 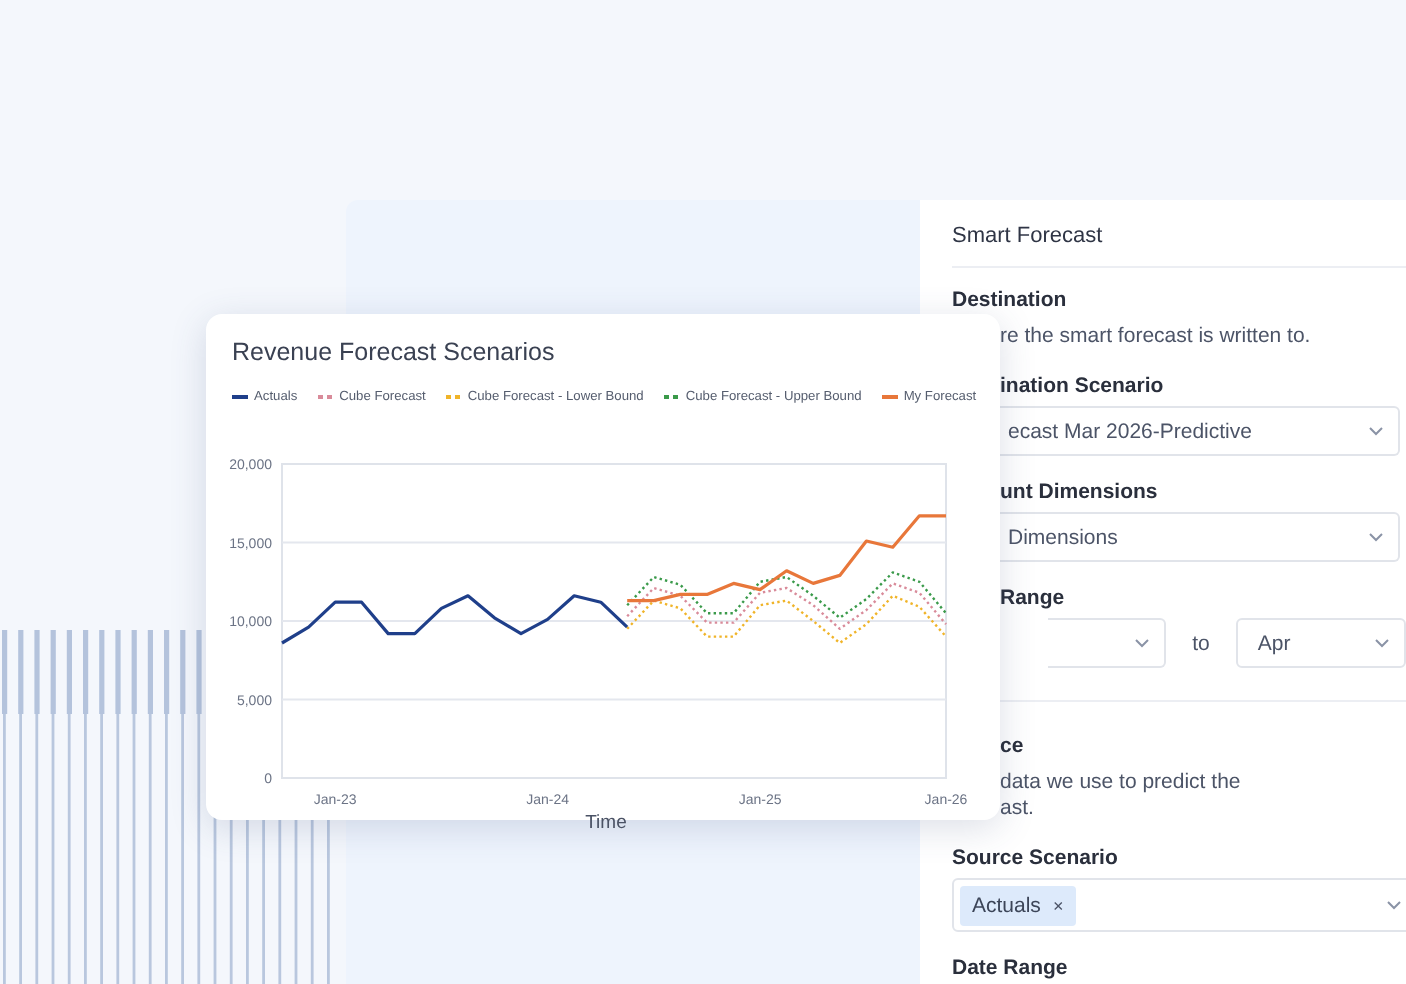 I want to click on field-label: Range, so click(x=1033, y=598).